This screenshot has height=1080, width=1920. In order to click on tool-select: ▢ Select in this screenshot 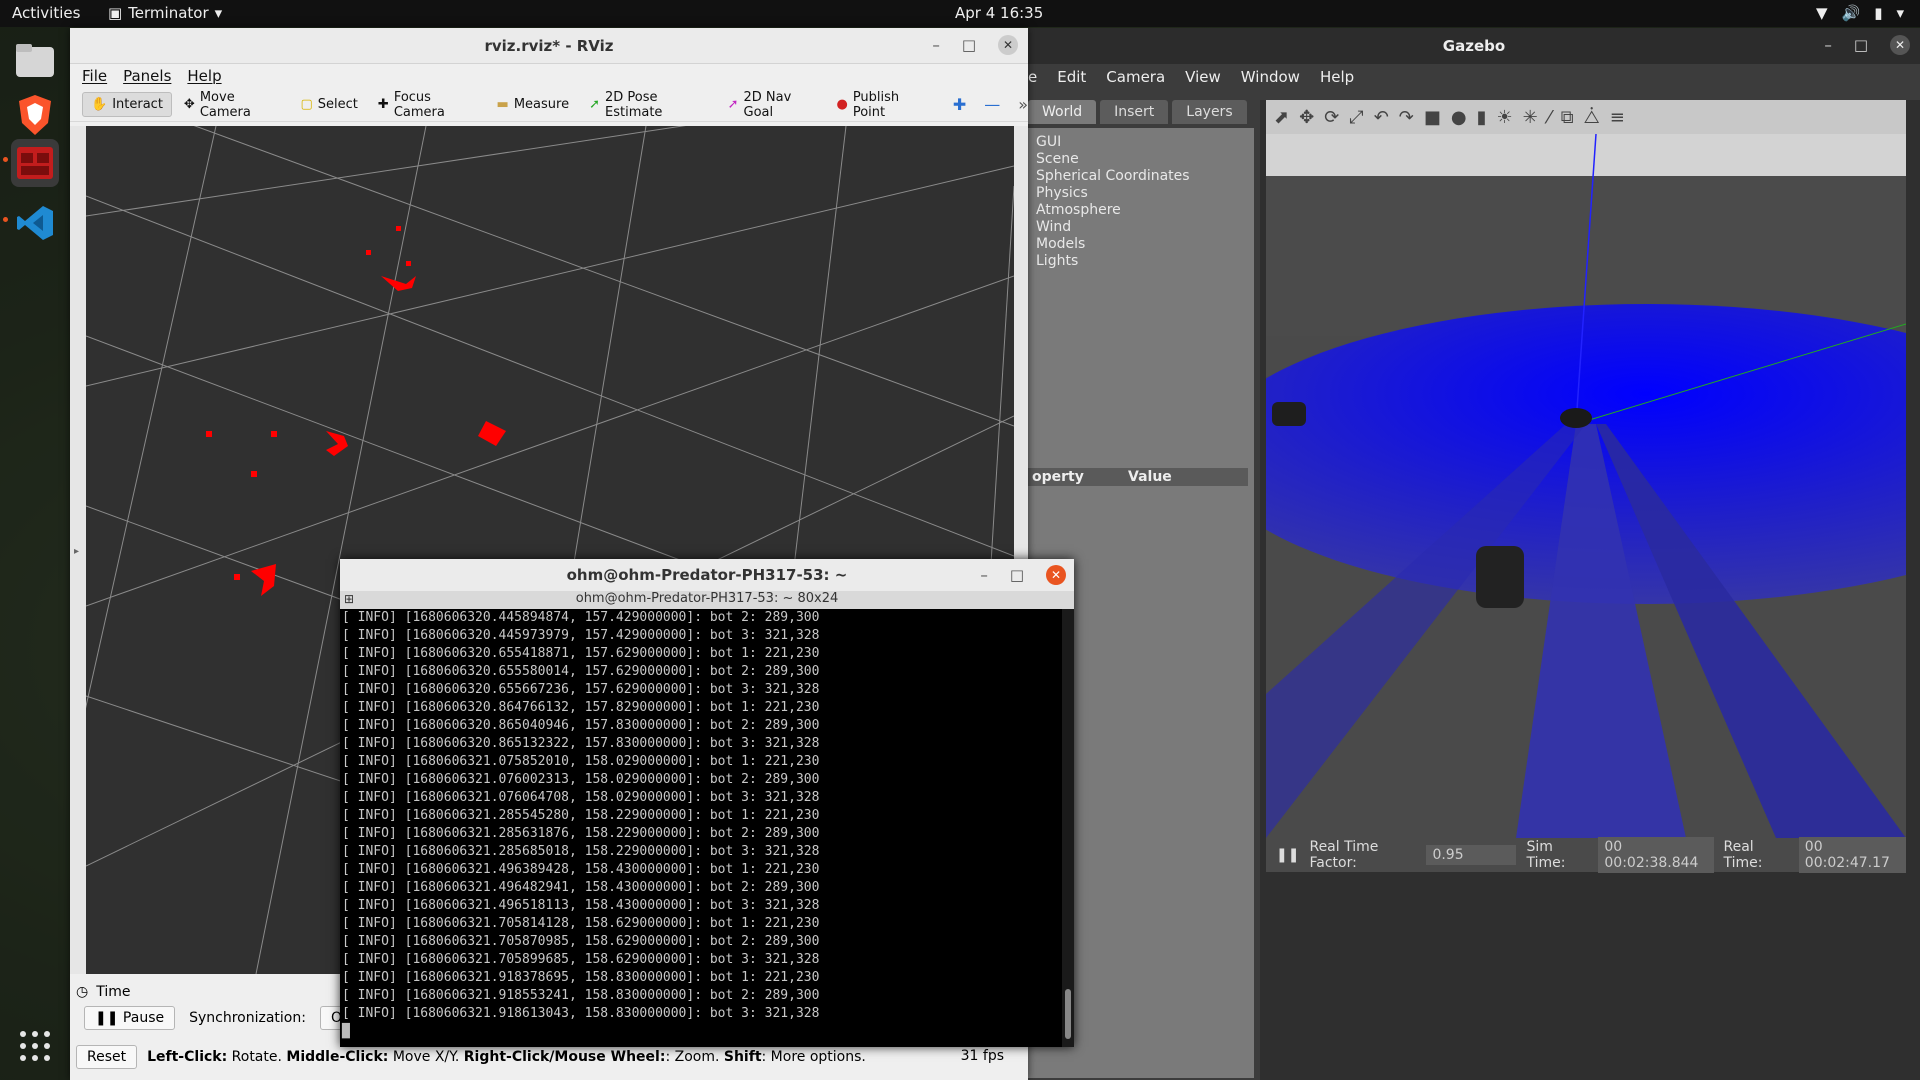, I will do `click(329, 104)`.